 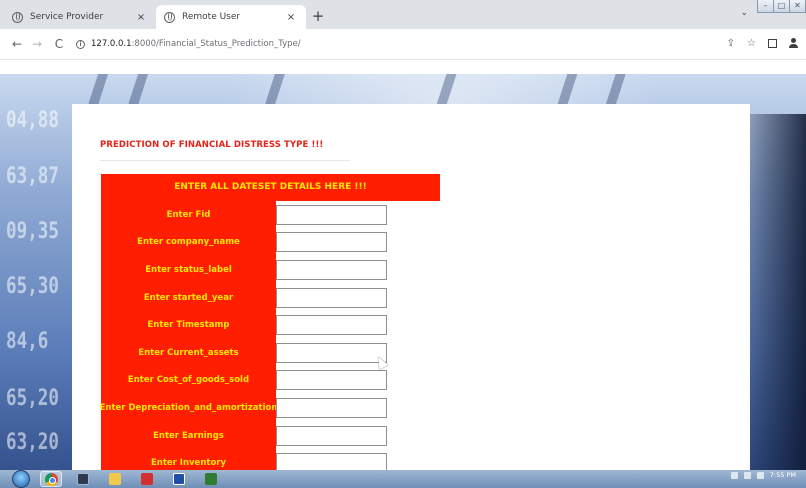 I want to click on profile-icon, so click(x=793, y=43).